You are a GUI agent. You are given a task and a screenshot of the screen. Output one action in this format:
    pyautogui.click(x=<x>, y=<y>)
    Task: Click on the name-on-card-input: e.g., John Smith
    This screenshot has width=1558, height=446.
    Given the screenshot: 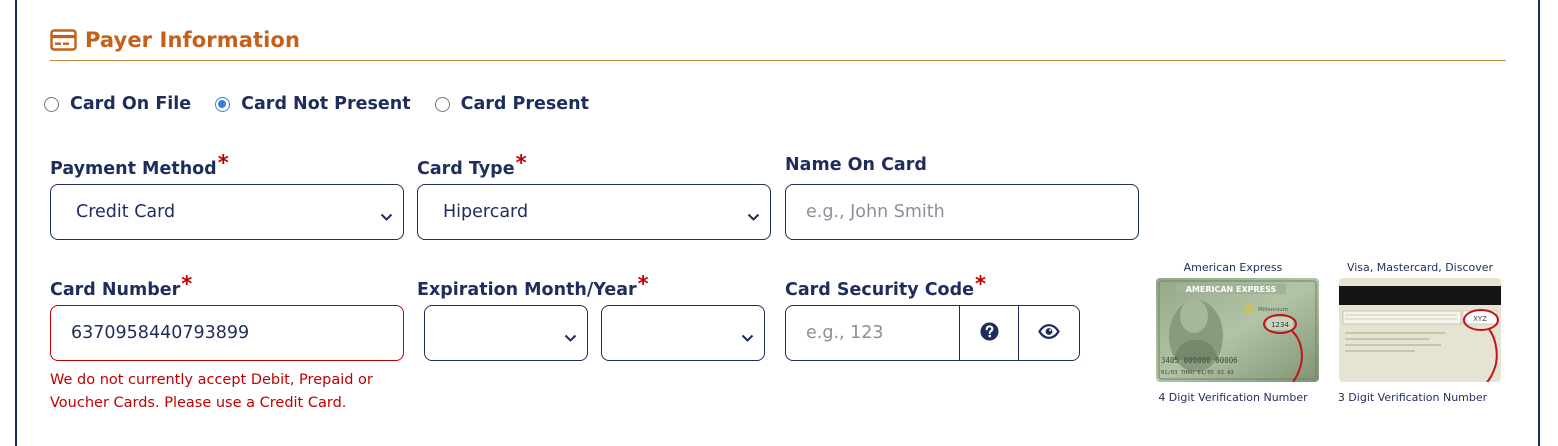 What is the action you would take?
    pyautogui.click(x=962, y=212)
    